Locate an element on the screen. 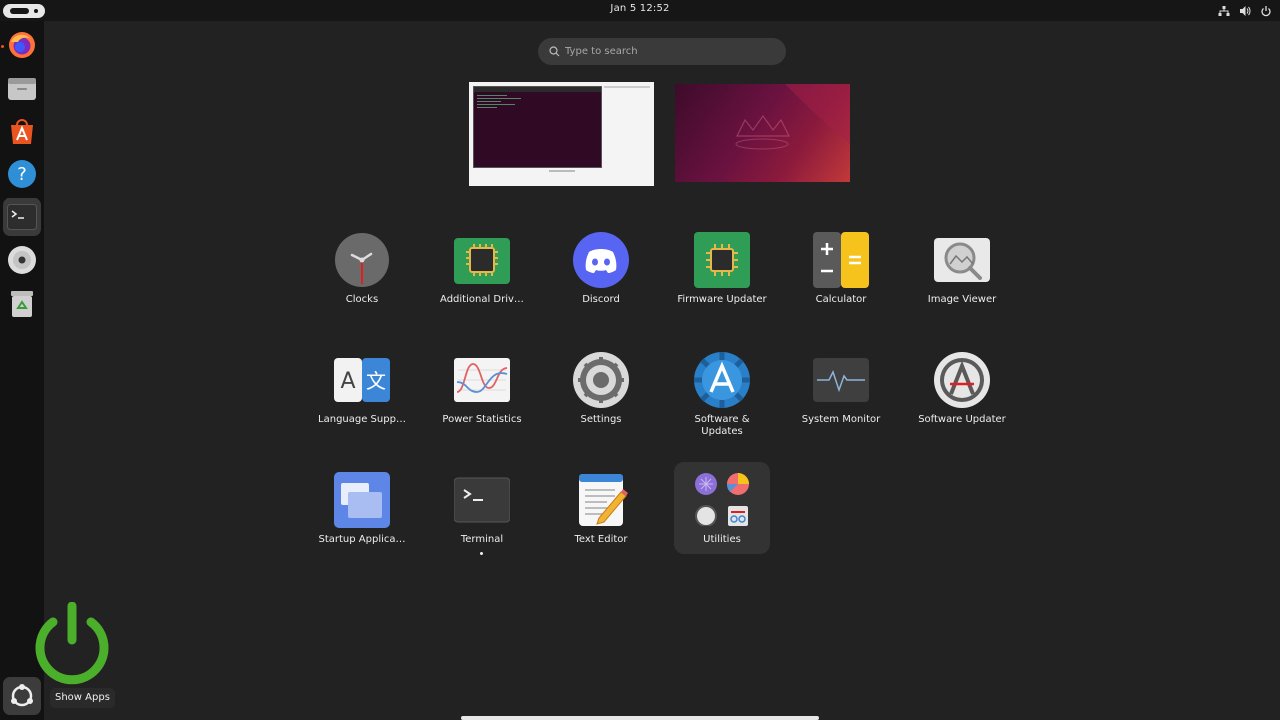 The height and width of the screenshot is (720, 1280). app-software-updates: Software & Updates is located at coordinates (722, 390).